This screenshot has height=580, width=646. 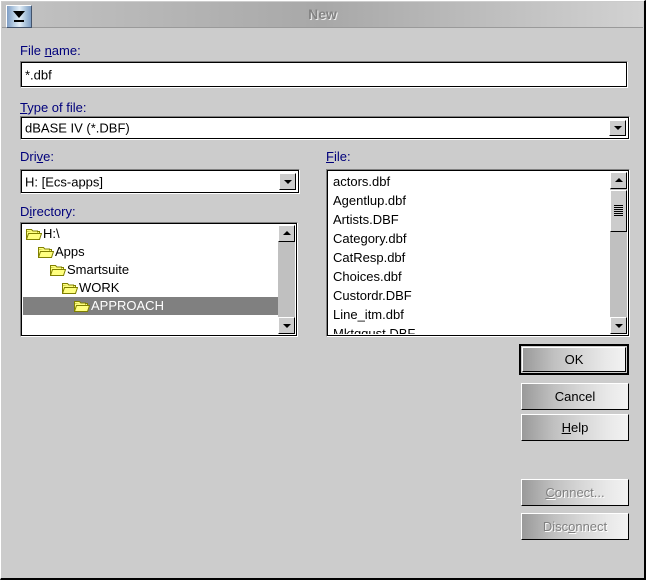 I want to click on directory-scrollbar, so click(x=286, y=279).